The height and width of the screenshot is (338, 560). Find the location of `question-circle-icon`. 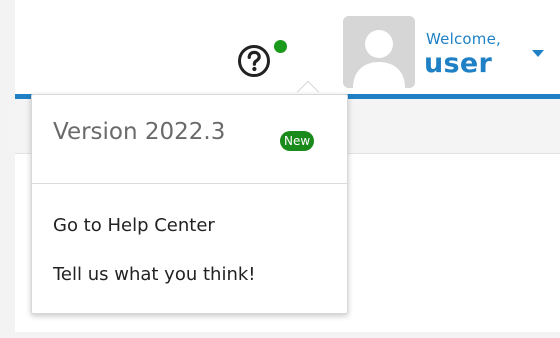

question-circle-icon is located at coordinates (254, 61).